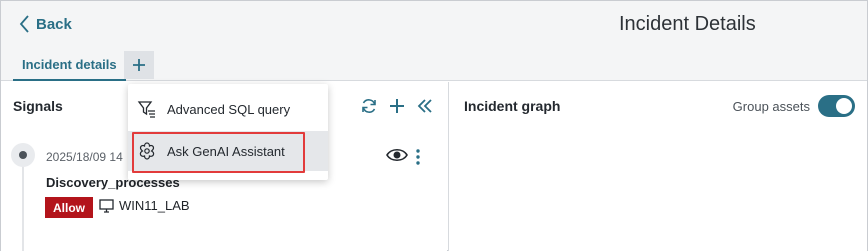 This screenshot has width=868, height=251. Describe the element at coordinates (69, 207) in the screenshot. I see `status-badge: Allow` at that location.